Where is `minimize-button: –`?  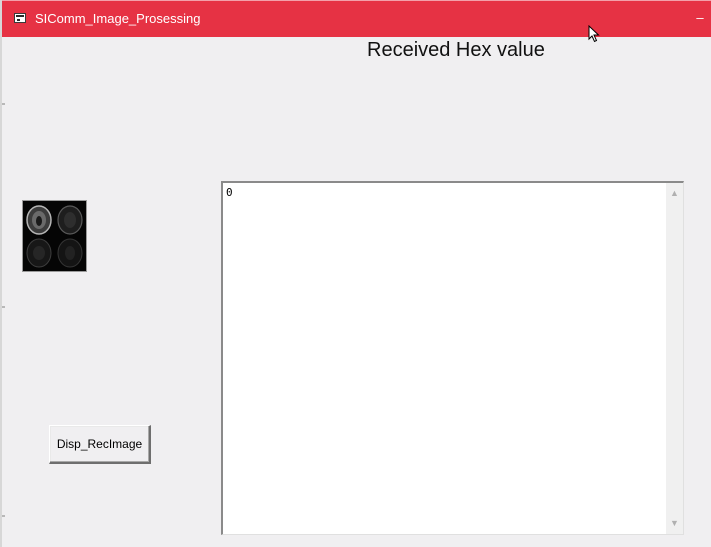 minimize-button: – is located at coordinates (700, 18).